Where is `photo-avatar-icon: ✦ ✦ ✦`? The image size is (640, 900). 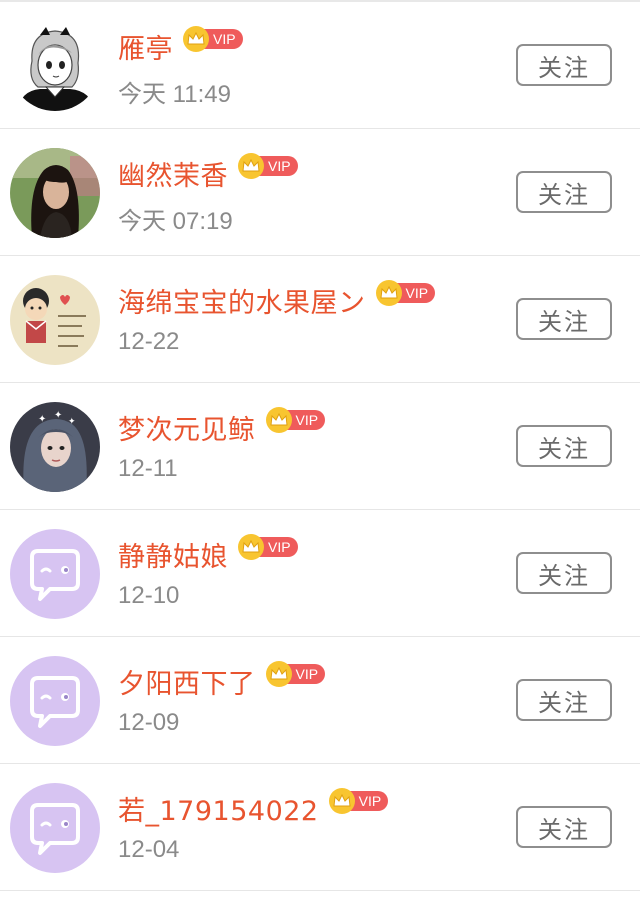
photo-avatar-icon: ✦ ✦ ✦ is located at coordinates (55, 447).